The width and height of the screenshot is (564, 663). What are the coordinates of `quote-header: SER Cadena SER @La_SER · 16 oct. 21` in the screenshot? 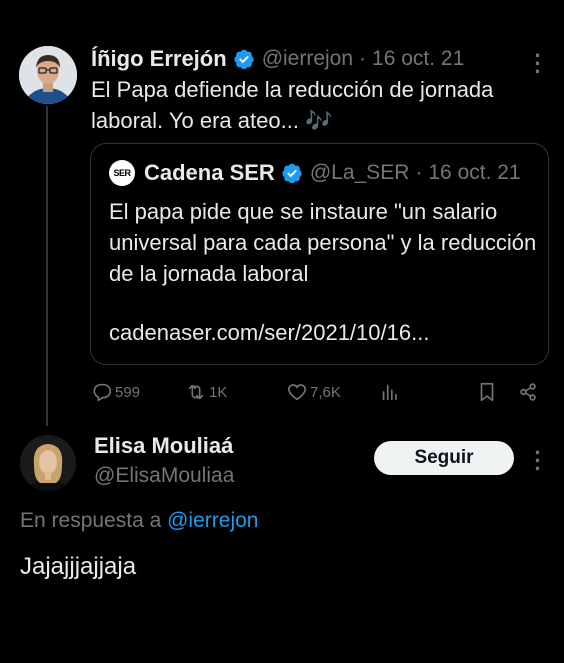 It's located at (315, 173).